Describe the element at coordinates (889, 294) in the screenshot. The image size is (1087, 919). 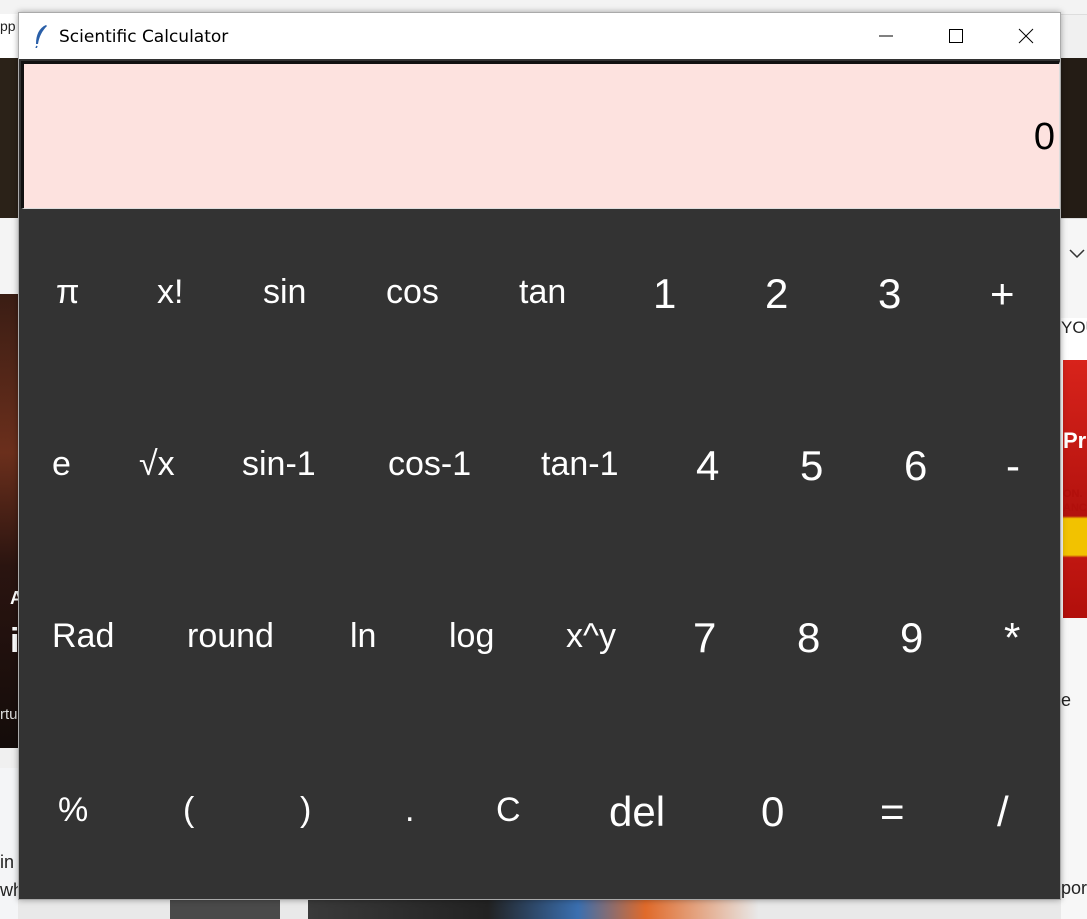
I see `digit-3-key: 3` at that location.